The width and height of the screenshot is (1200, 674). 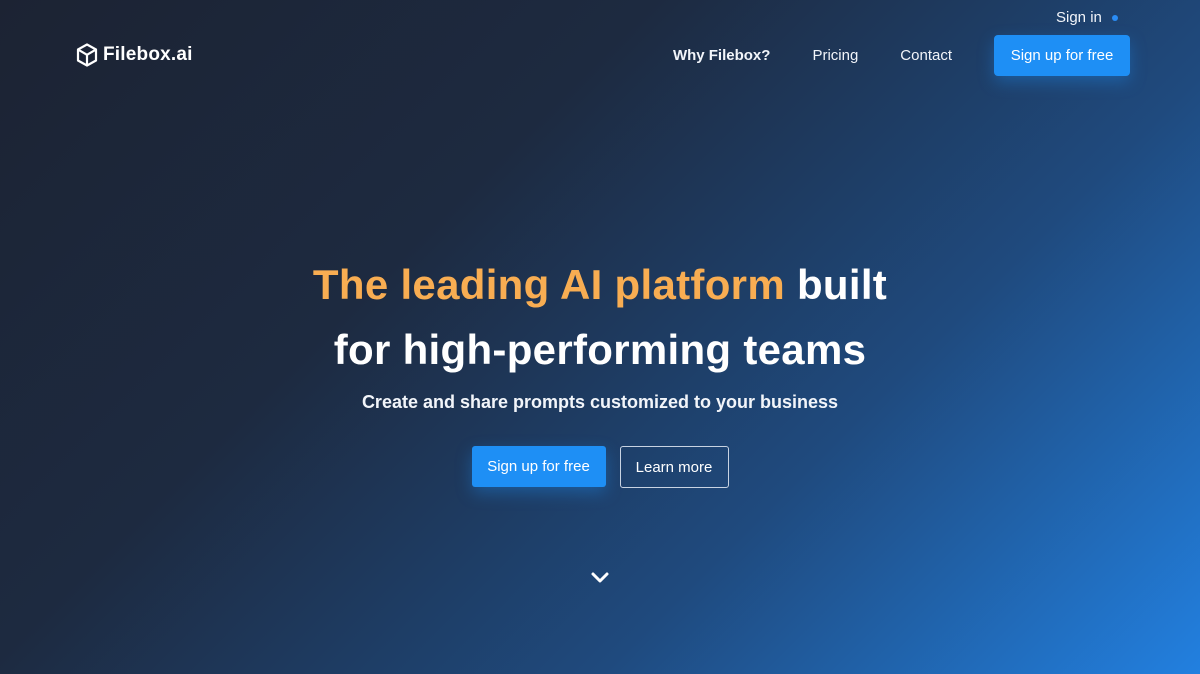 I want to click on chevron-down-icon, so click(x=600, y=578).